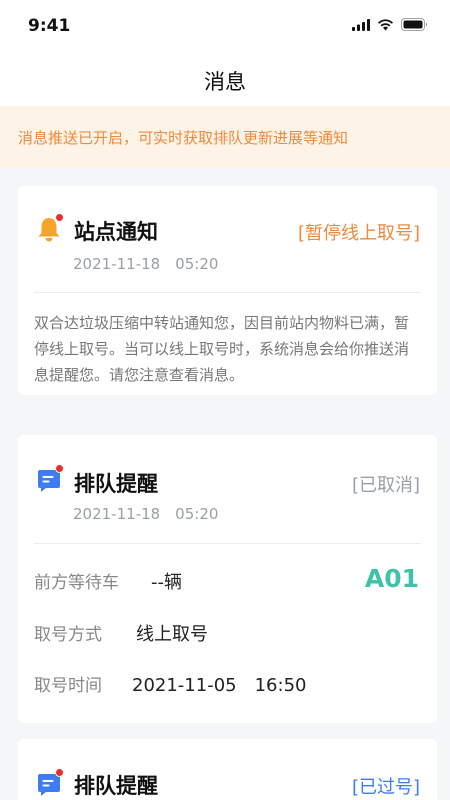  I want to click on wait-count-value: --辆, so click(166, 582).